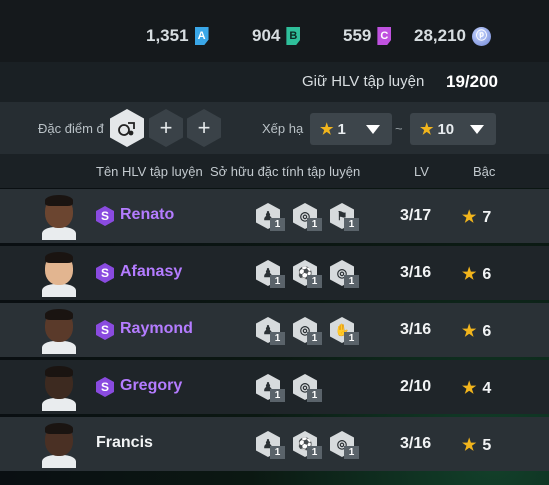 This screenshot has width=549, height=485. I want to click on currency-a: 1,351 A, so click(177, 36).